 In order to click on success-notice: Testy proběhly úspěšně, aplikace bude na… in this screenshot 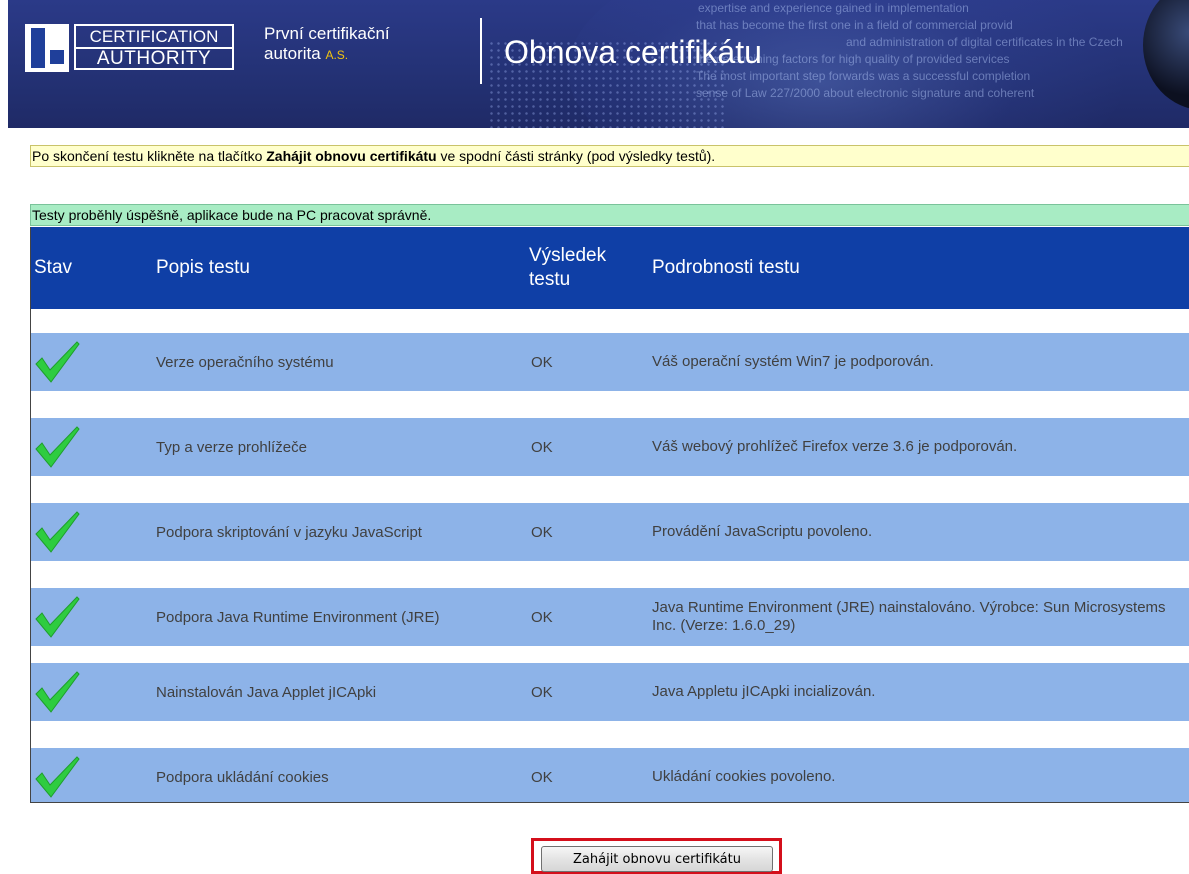, I will do `click(609, 215)`.